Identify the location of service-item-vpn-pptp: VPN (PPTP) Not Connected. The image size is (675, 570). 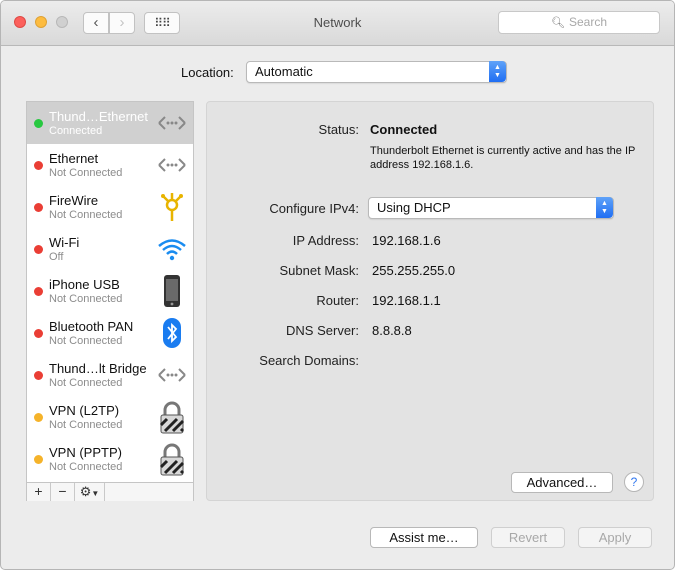
(110, 459).